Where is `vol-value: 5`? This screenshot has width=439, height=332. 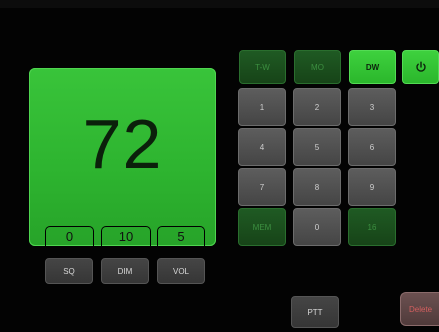 vol-value: 5 is located at coordinates (181, 236).